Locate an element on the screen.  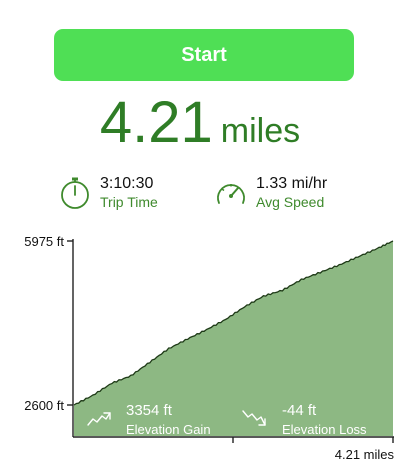
elevation-gain-label: Elevation Gain is located at coordinates (168, 429).